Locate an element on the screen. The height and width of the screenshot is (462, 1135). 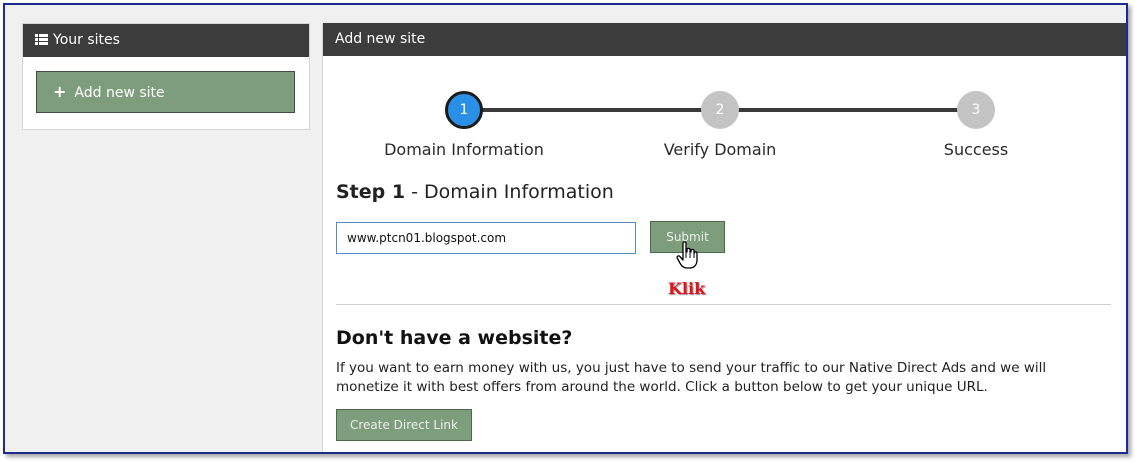
step-1-label: Domain Information is located at coordinates (464, 149).